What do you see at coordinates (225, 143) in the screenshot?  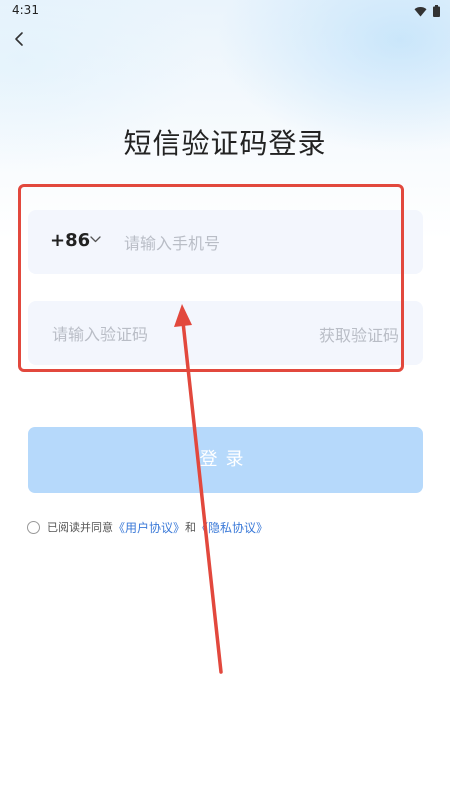 I see `page-title: 短信验证码登录` at bounding box center [225, 143].